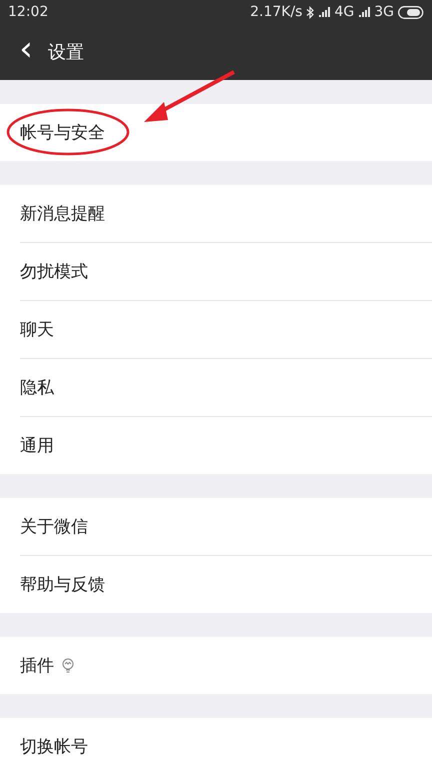 The width and height of the screenshot is (432, 768). What do you see at coordinates (310, 12) in the screenshot?
I see `bluetooth-icon` at bounding box center [310, 12].